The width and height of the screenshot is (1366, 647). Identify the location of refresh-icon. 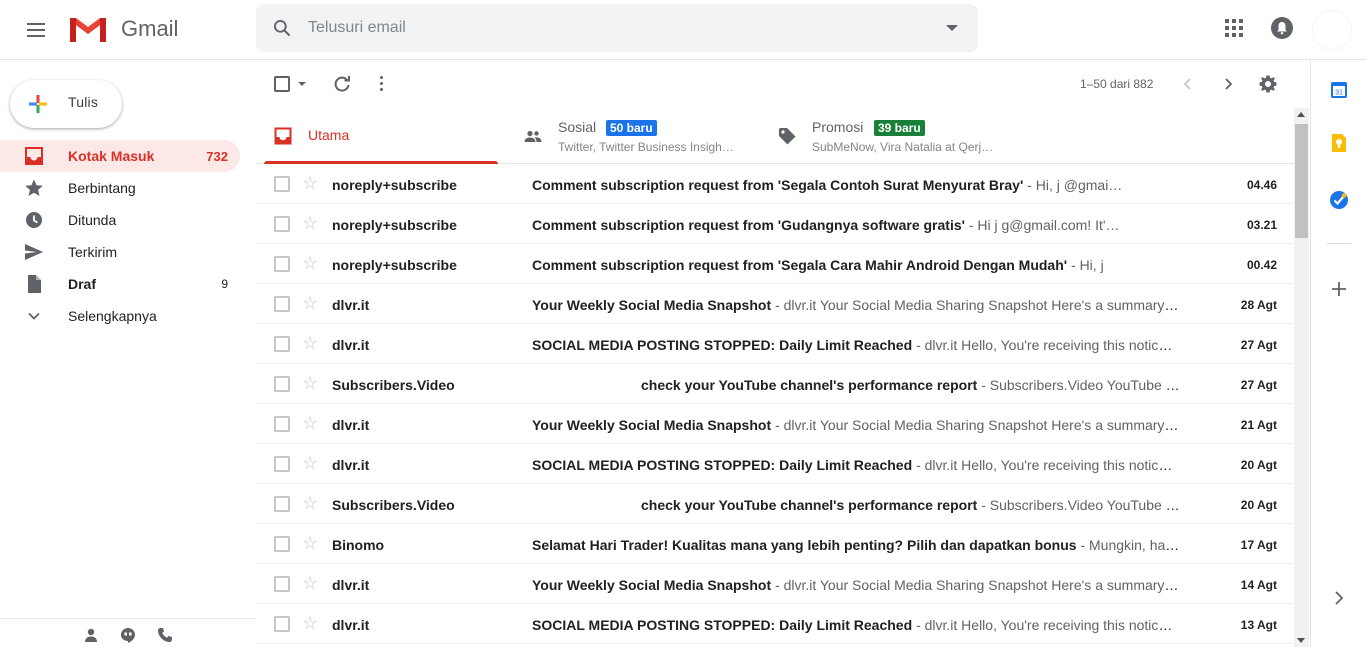
(342, 84).